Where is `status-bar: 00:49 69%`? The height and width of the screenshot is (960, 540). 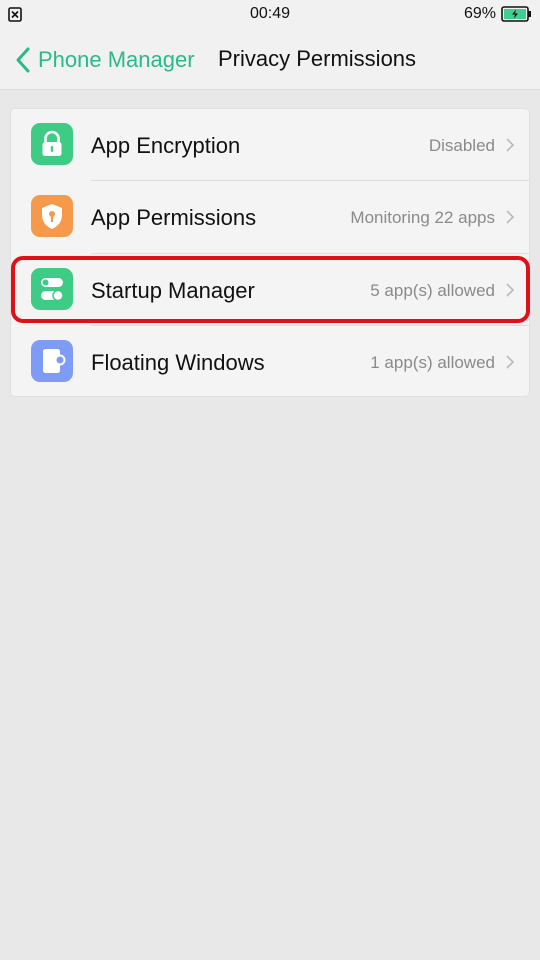 status-bar: 00:49 69% is located at coordinates (270, 15).